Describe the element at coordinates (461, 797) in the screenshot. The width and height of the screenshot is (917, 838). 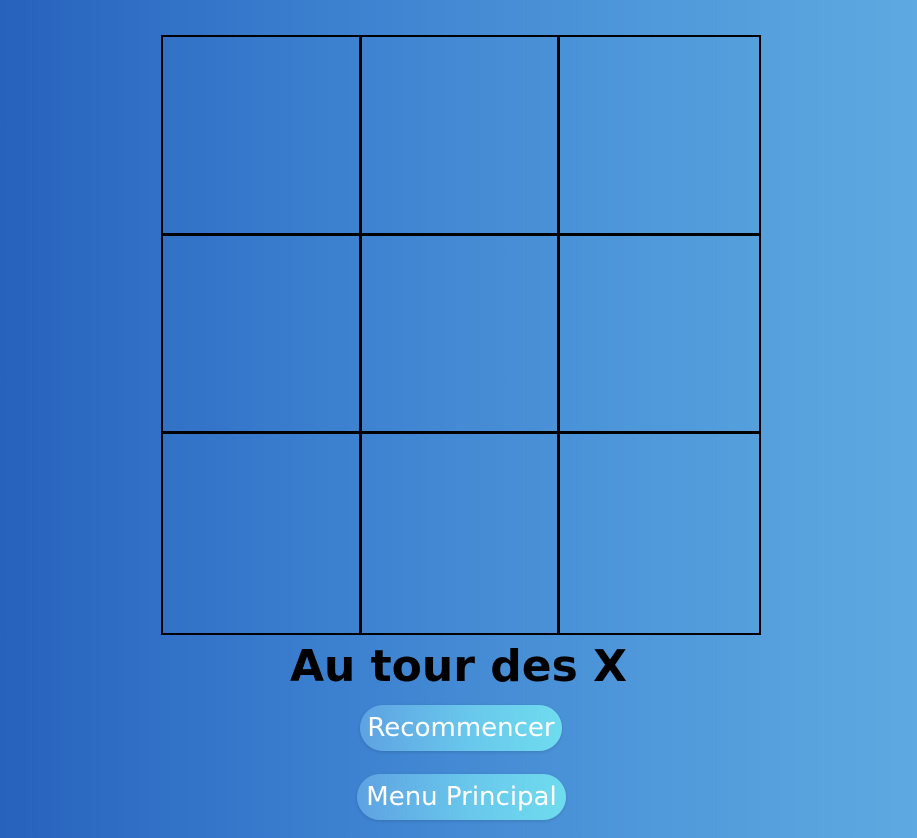
I see `main-menu-button: Menu Principal` at that location.